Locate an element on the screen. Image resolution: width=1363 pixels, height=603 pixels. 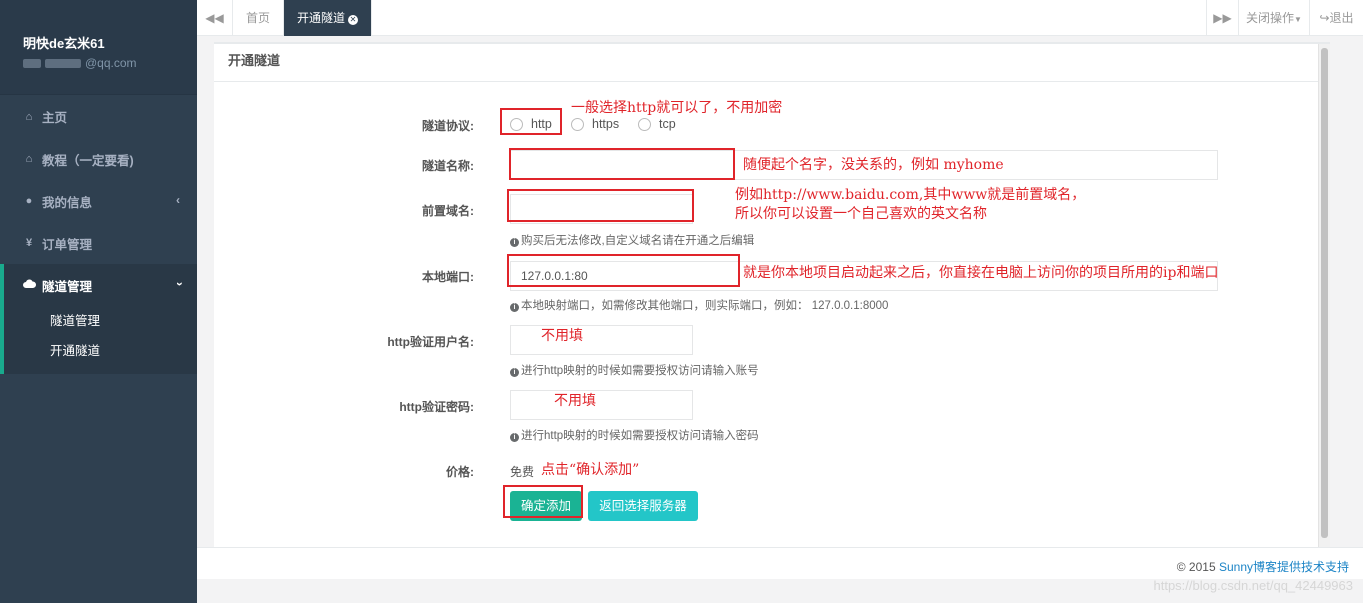
footer: © 2015 Sunny博客提供技术支持 is located at coordinates (780, 563).